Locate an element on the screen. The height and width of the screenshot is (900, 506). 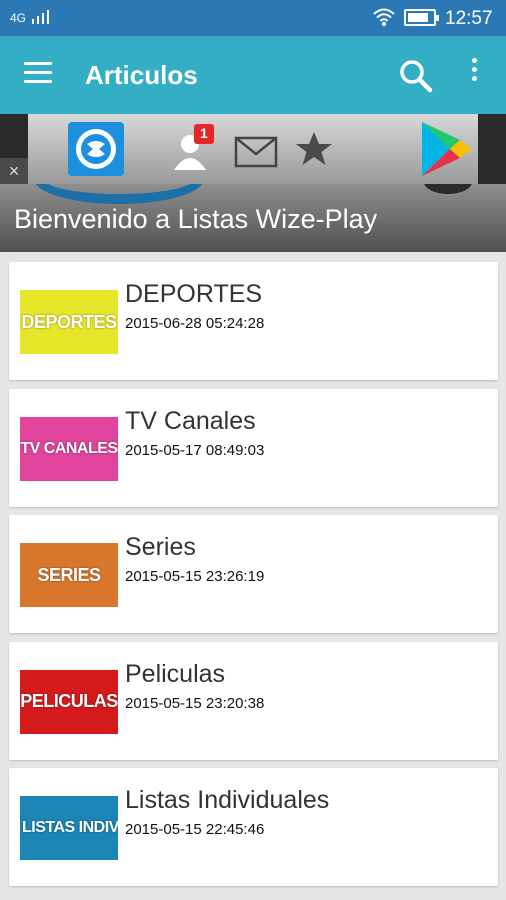
network-type: 4G is located at coordinates (18, 18).